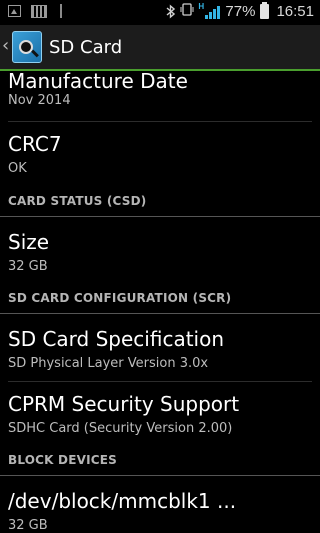  I want to click on magnifier-handle, so click(35, 53).